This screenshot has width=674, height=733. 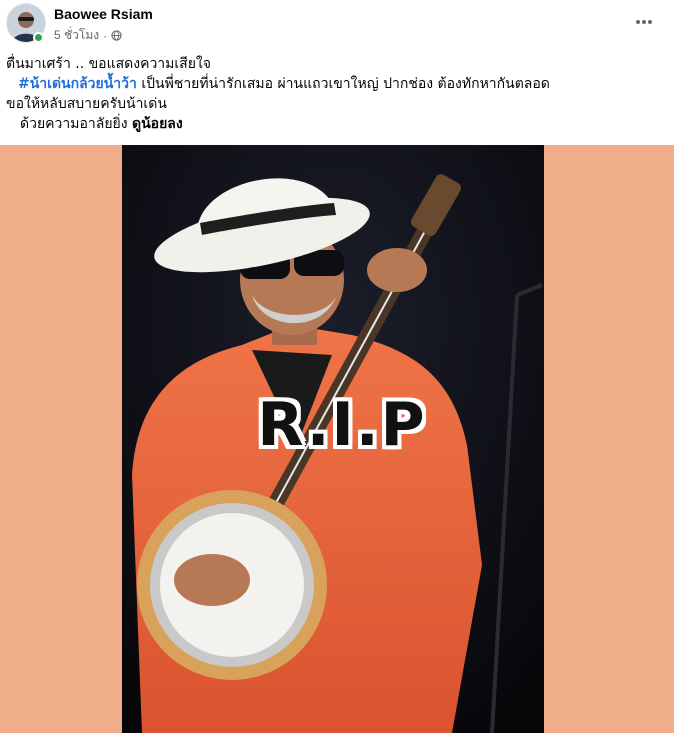 I want to click on more-options-button, so click(x=644, y=22).